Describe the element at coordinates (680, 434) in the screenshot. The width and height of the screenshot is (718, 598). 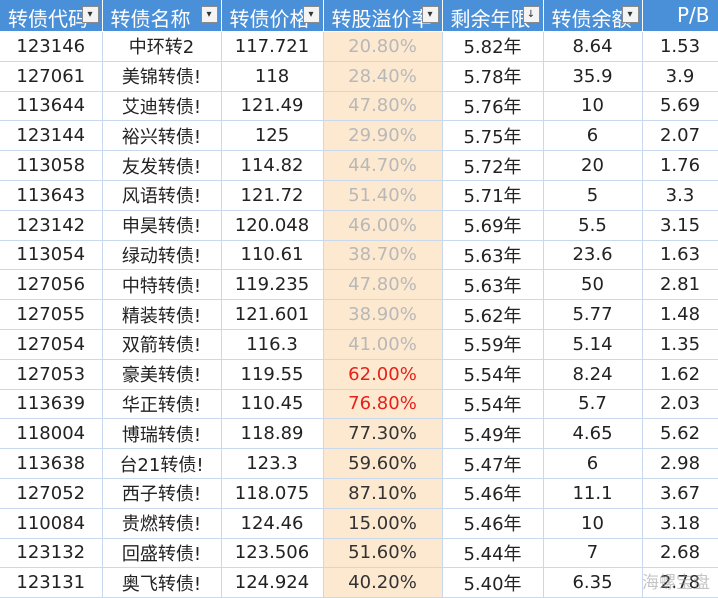
I see `cell-pb: 5.62` at that location.